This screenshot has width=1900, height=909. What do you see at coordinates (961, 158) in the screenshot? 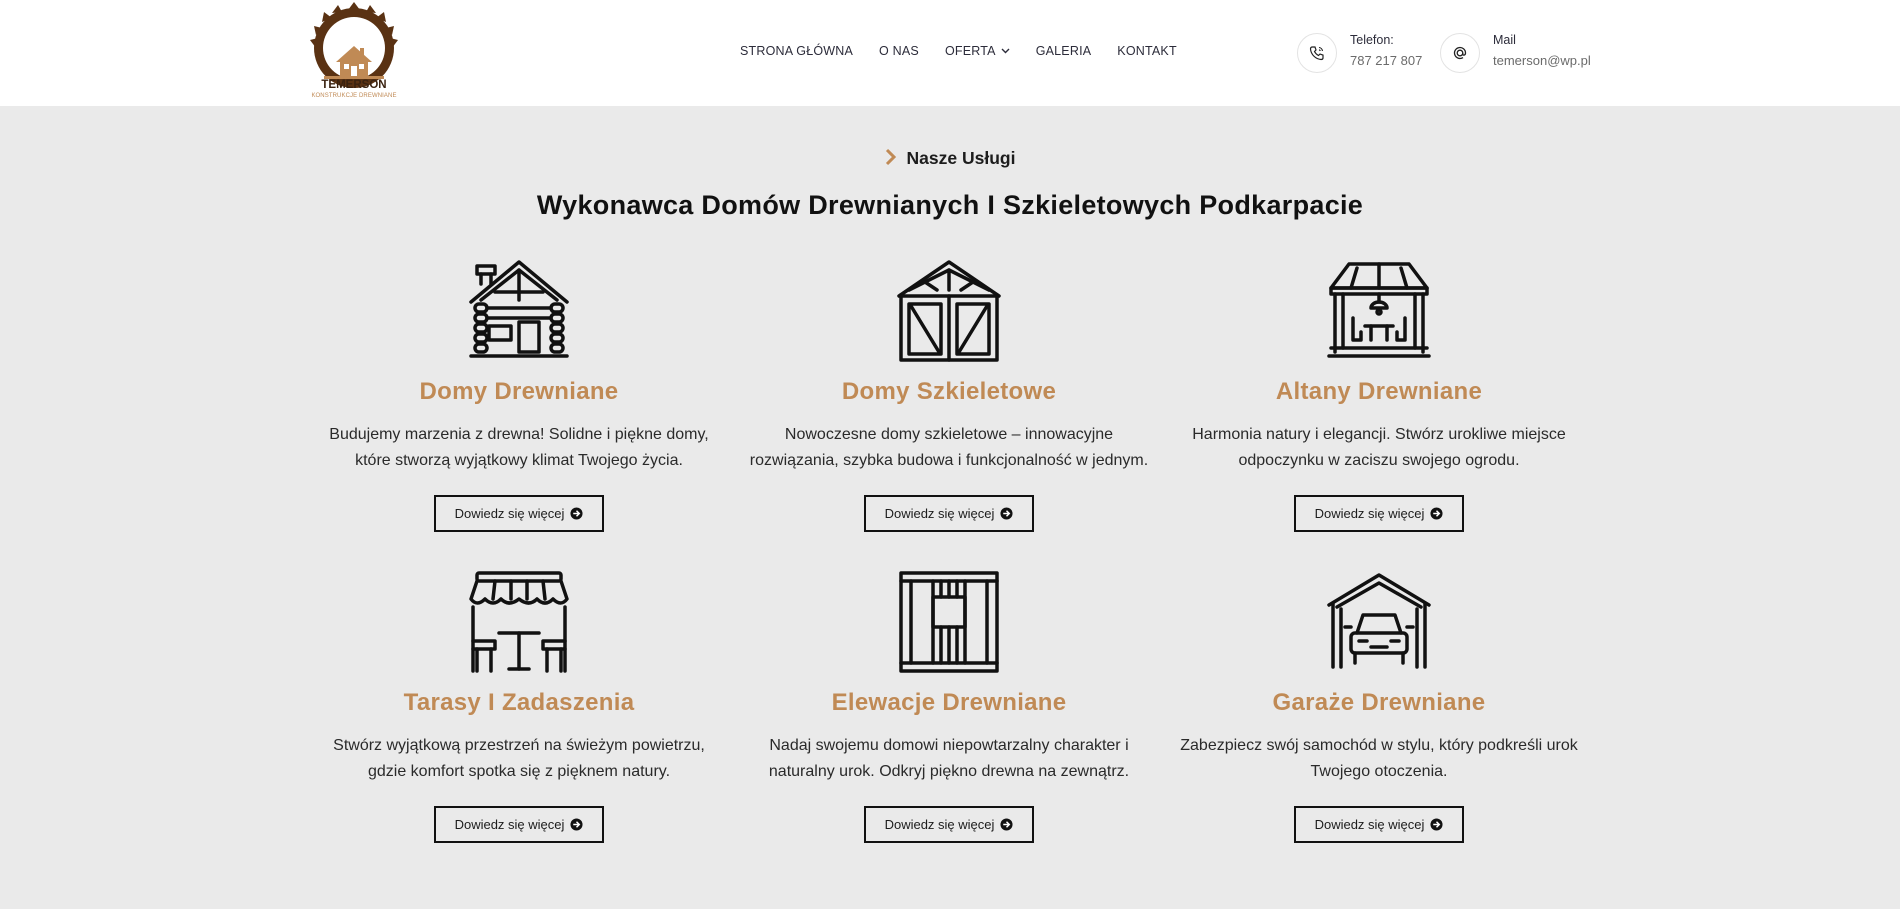
I see `eyebrow-text: Nasze Usługi` at bounding box center [961, 158].